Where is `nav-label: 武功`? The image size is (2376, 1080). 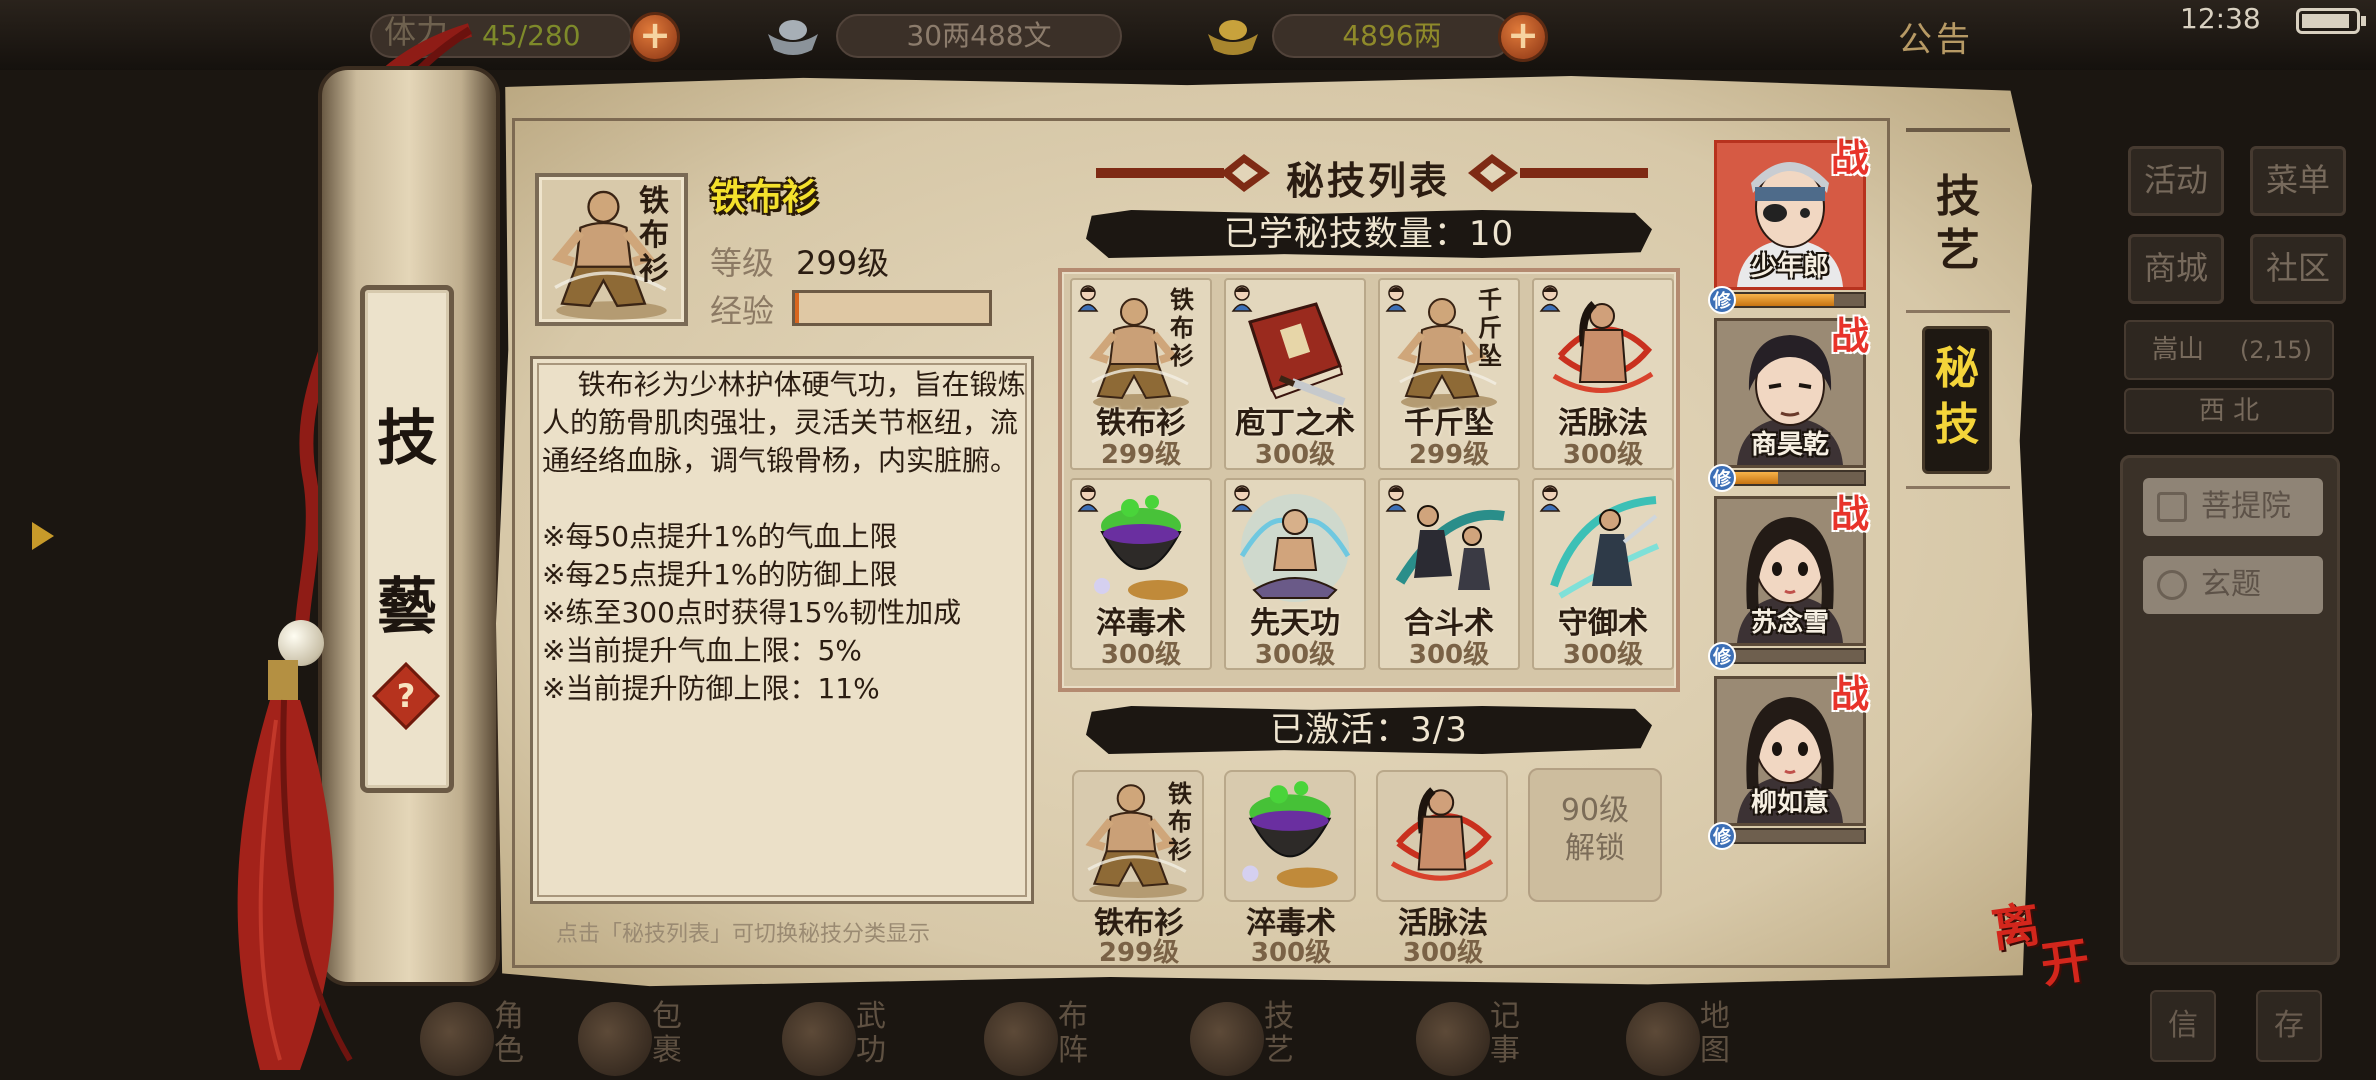
nav-label: 武功 is located at coordinates (871, 1033).